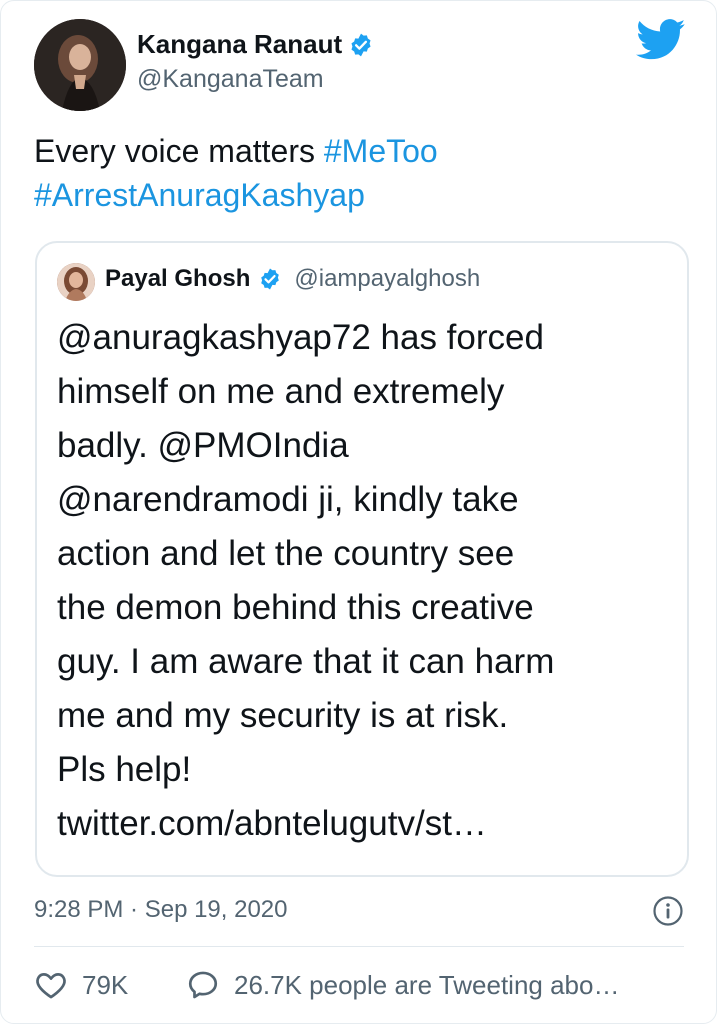 The width and height of the screenshot is (717, 1024). I want to click on quoted-text-line: @narendramodi ji, kindly take, so click(288, 499).